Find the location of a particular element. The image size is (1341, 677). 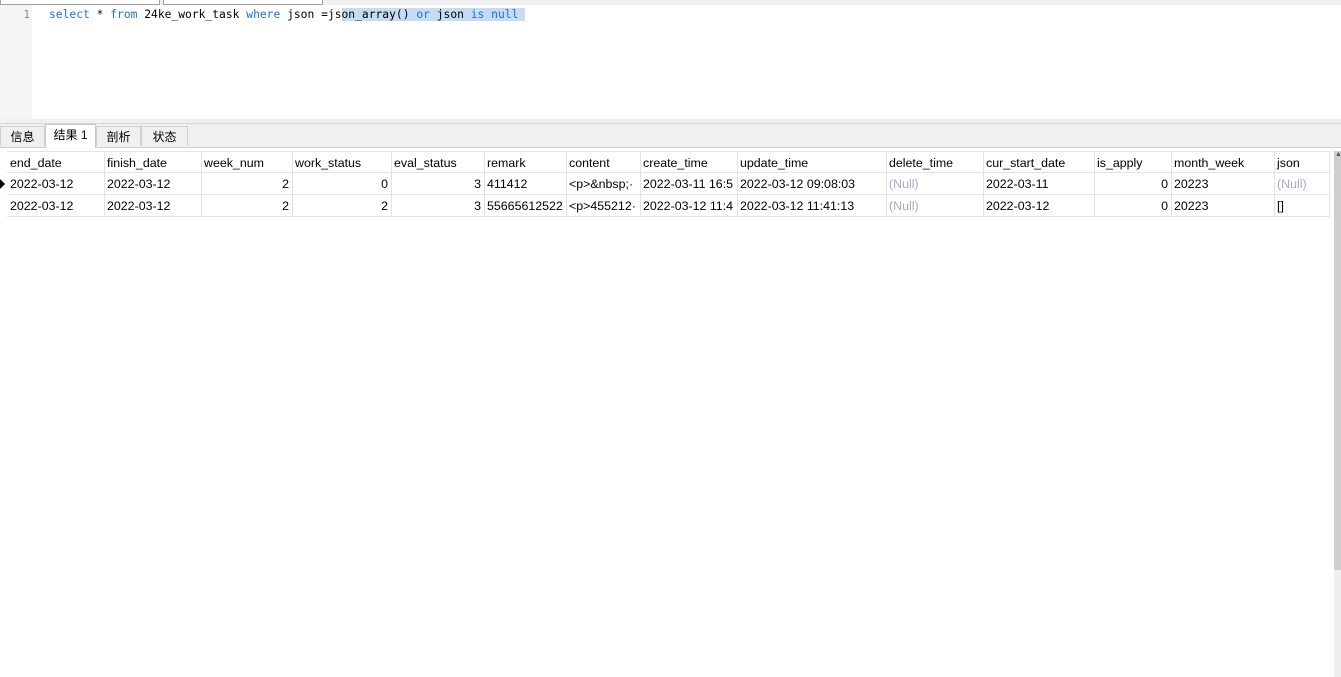

tab-result-1: 结果 1 is located at coordinates (70, 136).